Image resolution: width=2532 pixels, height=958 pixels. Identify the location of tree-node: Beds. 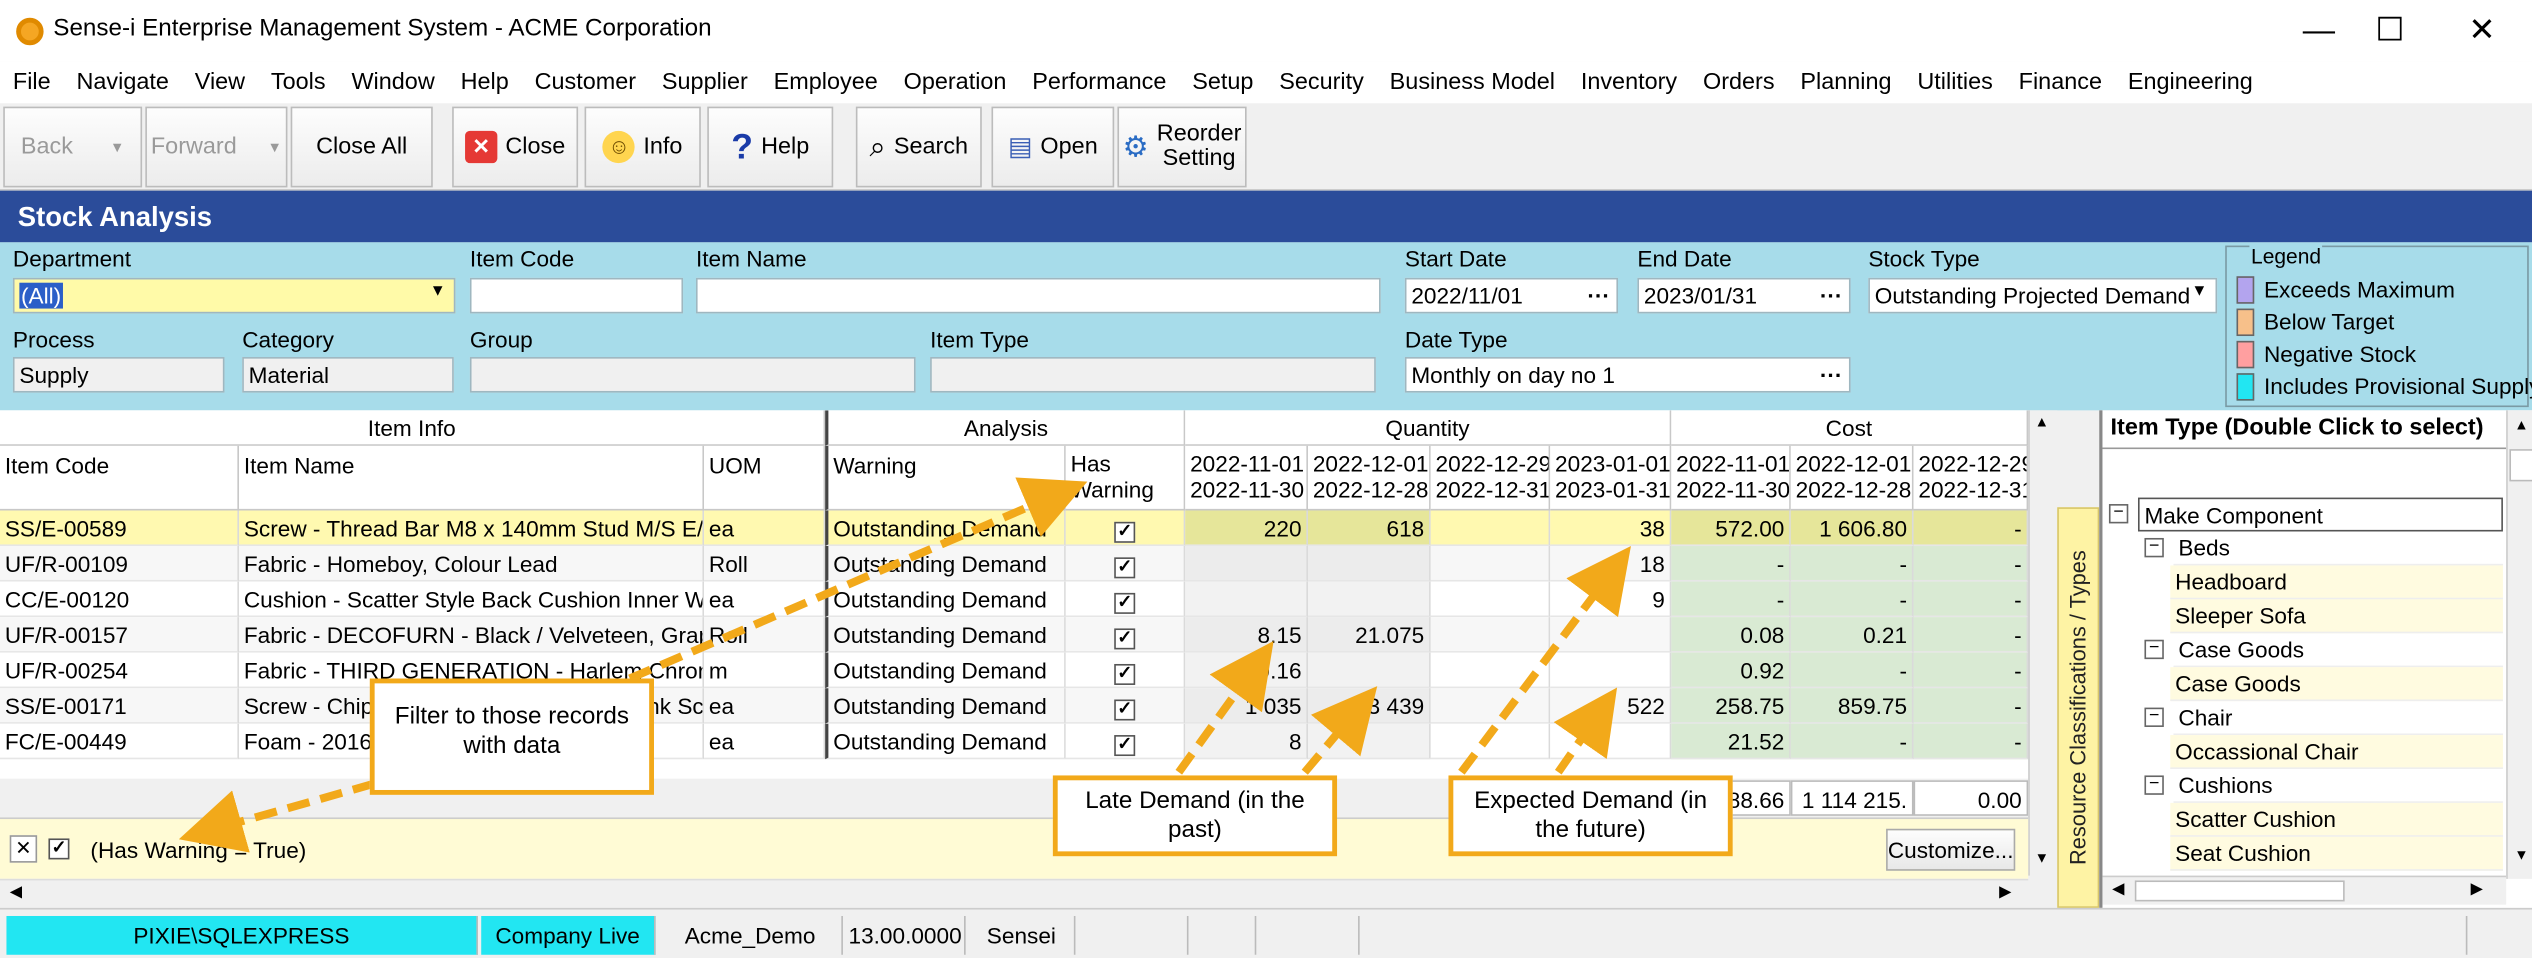
(2338, 548).